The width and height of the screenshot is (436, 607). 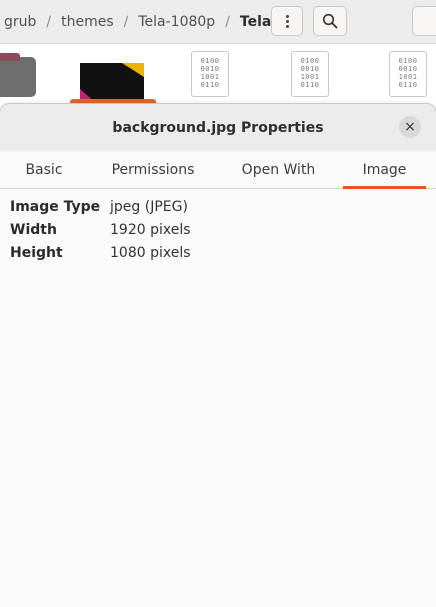 I want to click on tab-bar: Basic Permissions Open With Image, so click(x=218, y=170).